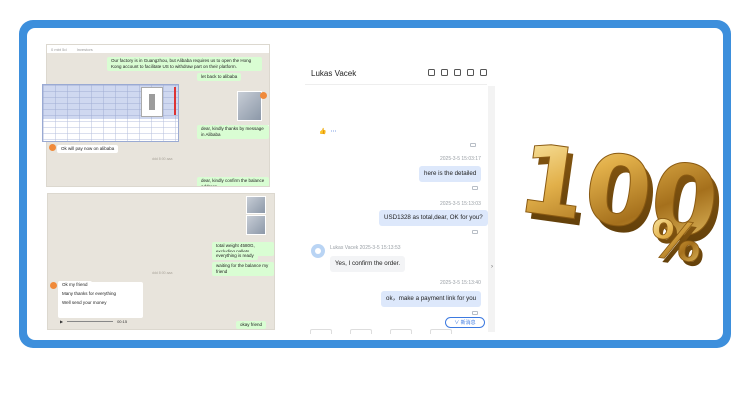  Describe the element at coordinates (322, 131) in the screenshot. I see `thumbs-up-icon: 👍` at that location.